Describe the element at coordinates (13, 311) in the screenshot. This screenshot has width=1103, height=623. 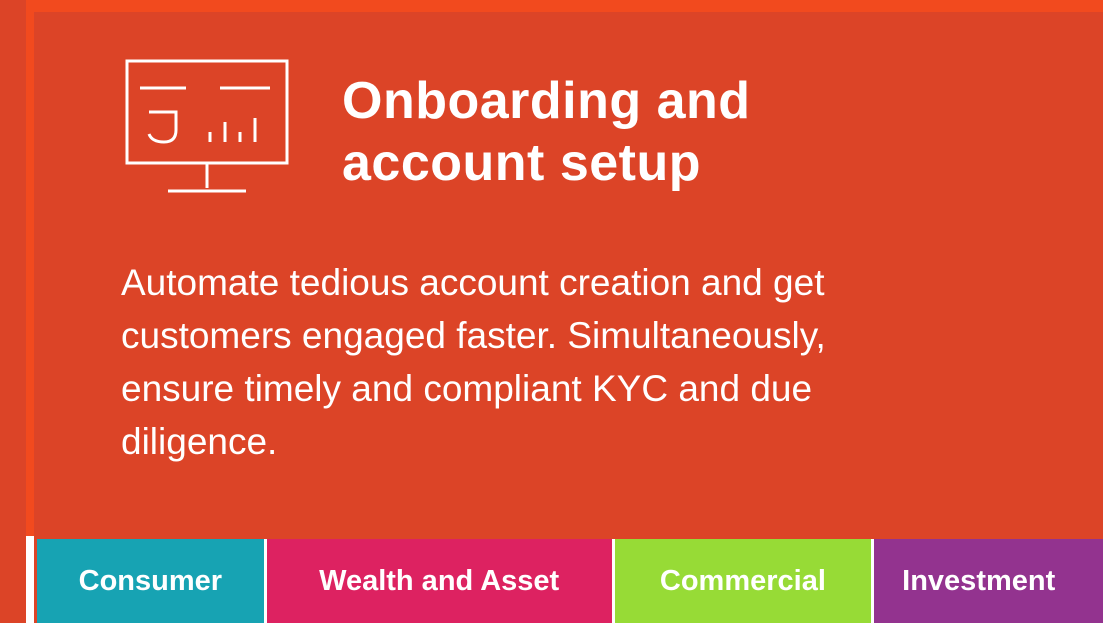
I see `left-adjacent-panel` at that location.